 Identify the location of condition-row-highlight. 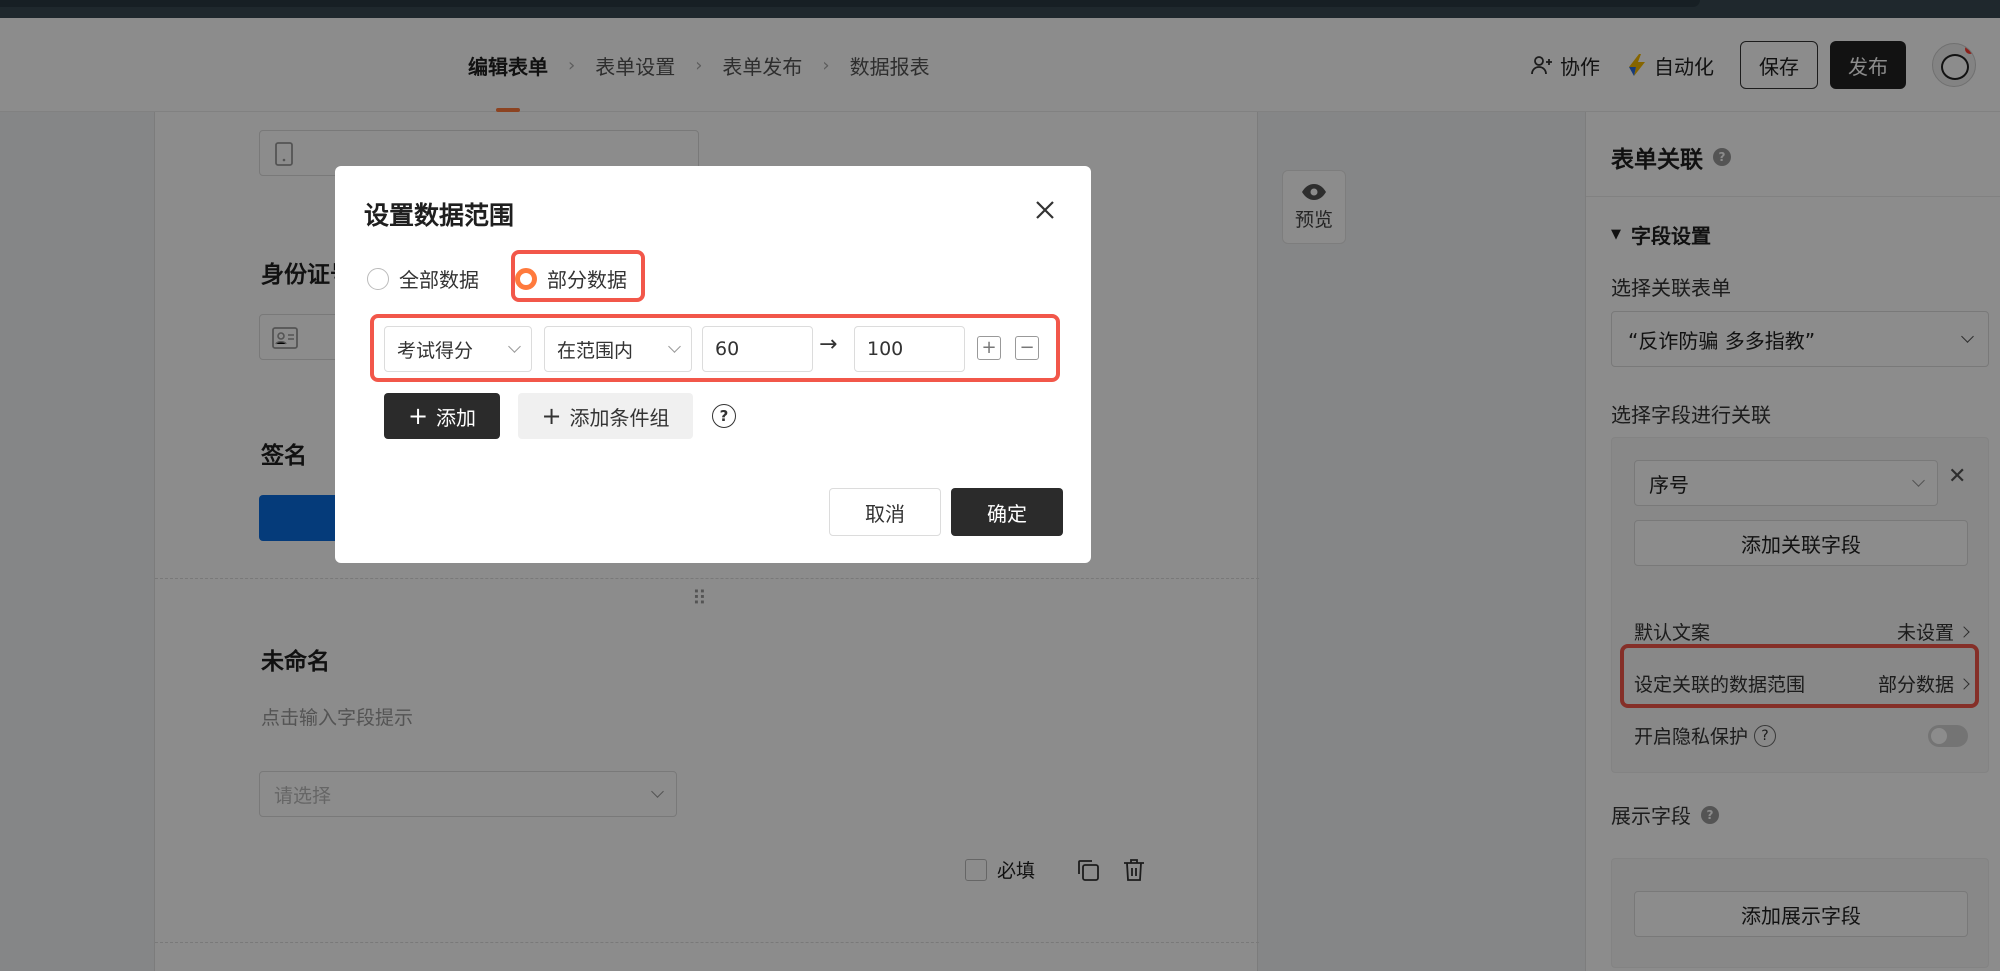
(715, 348).